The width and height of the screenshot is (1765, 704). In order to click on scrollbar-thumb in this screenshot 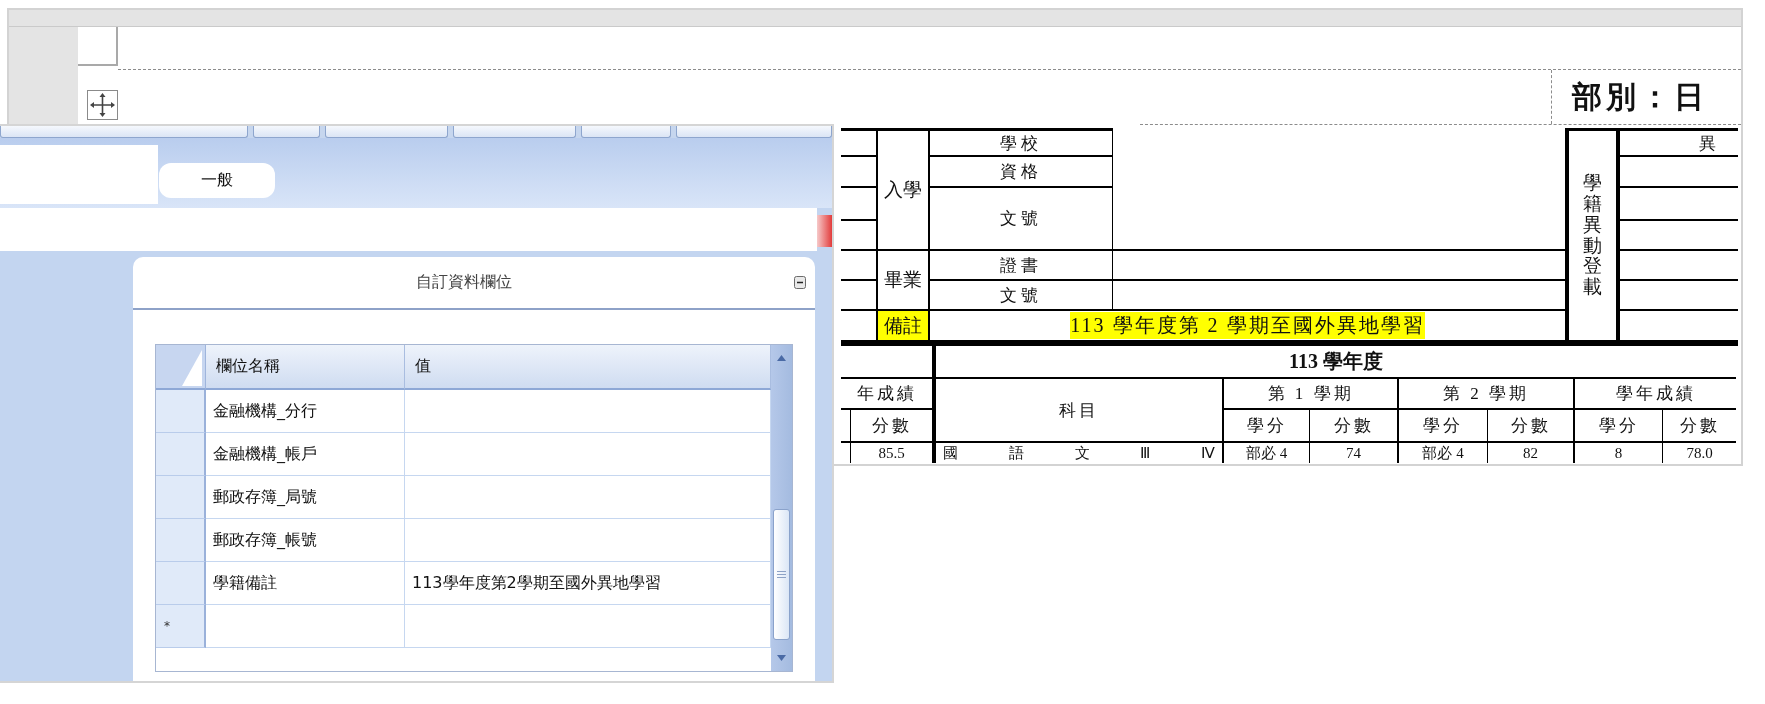, I will do `click(781, 574)`.